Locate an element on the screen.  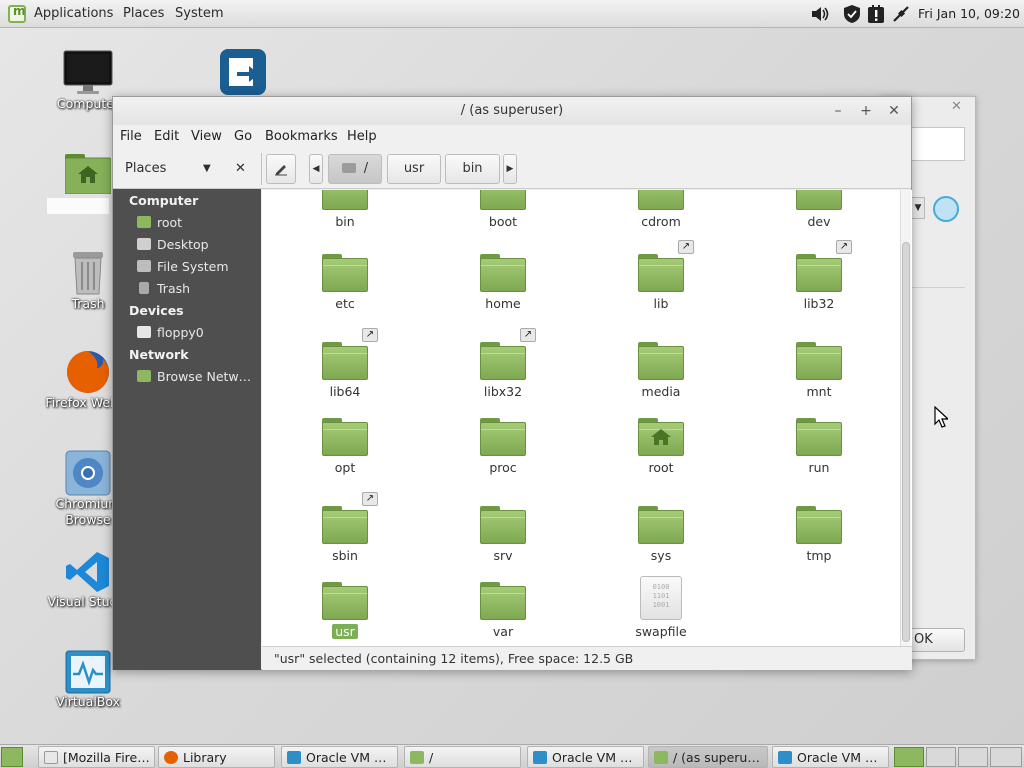
clock: Fri Jan 10, 09:20 is located at coordinates (969, 14).